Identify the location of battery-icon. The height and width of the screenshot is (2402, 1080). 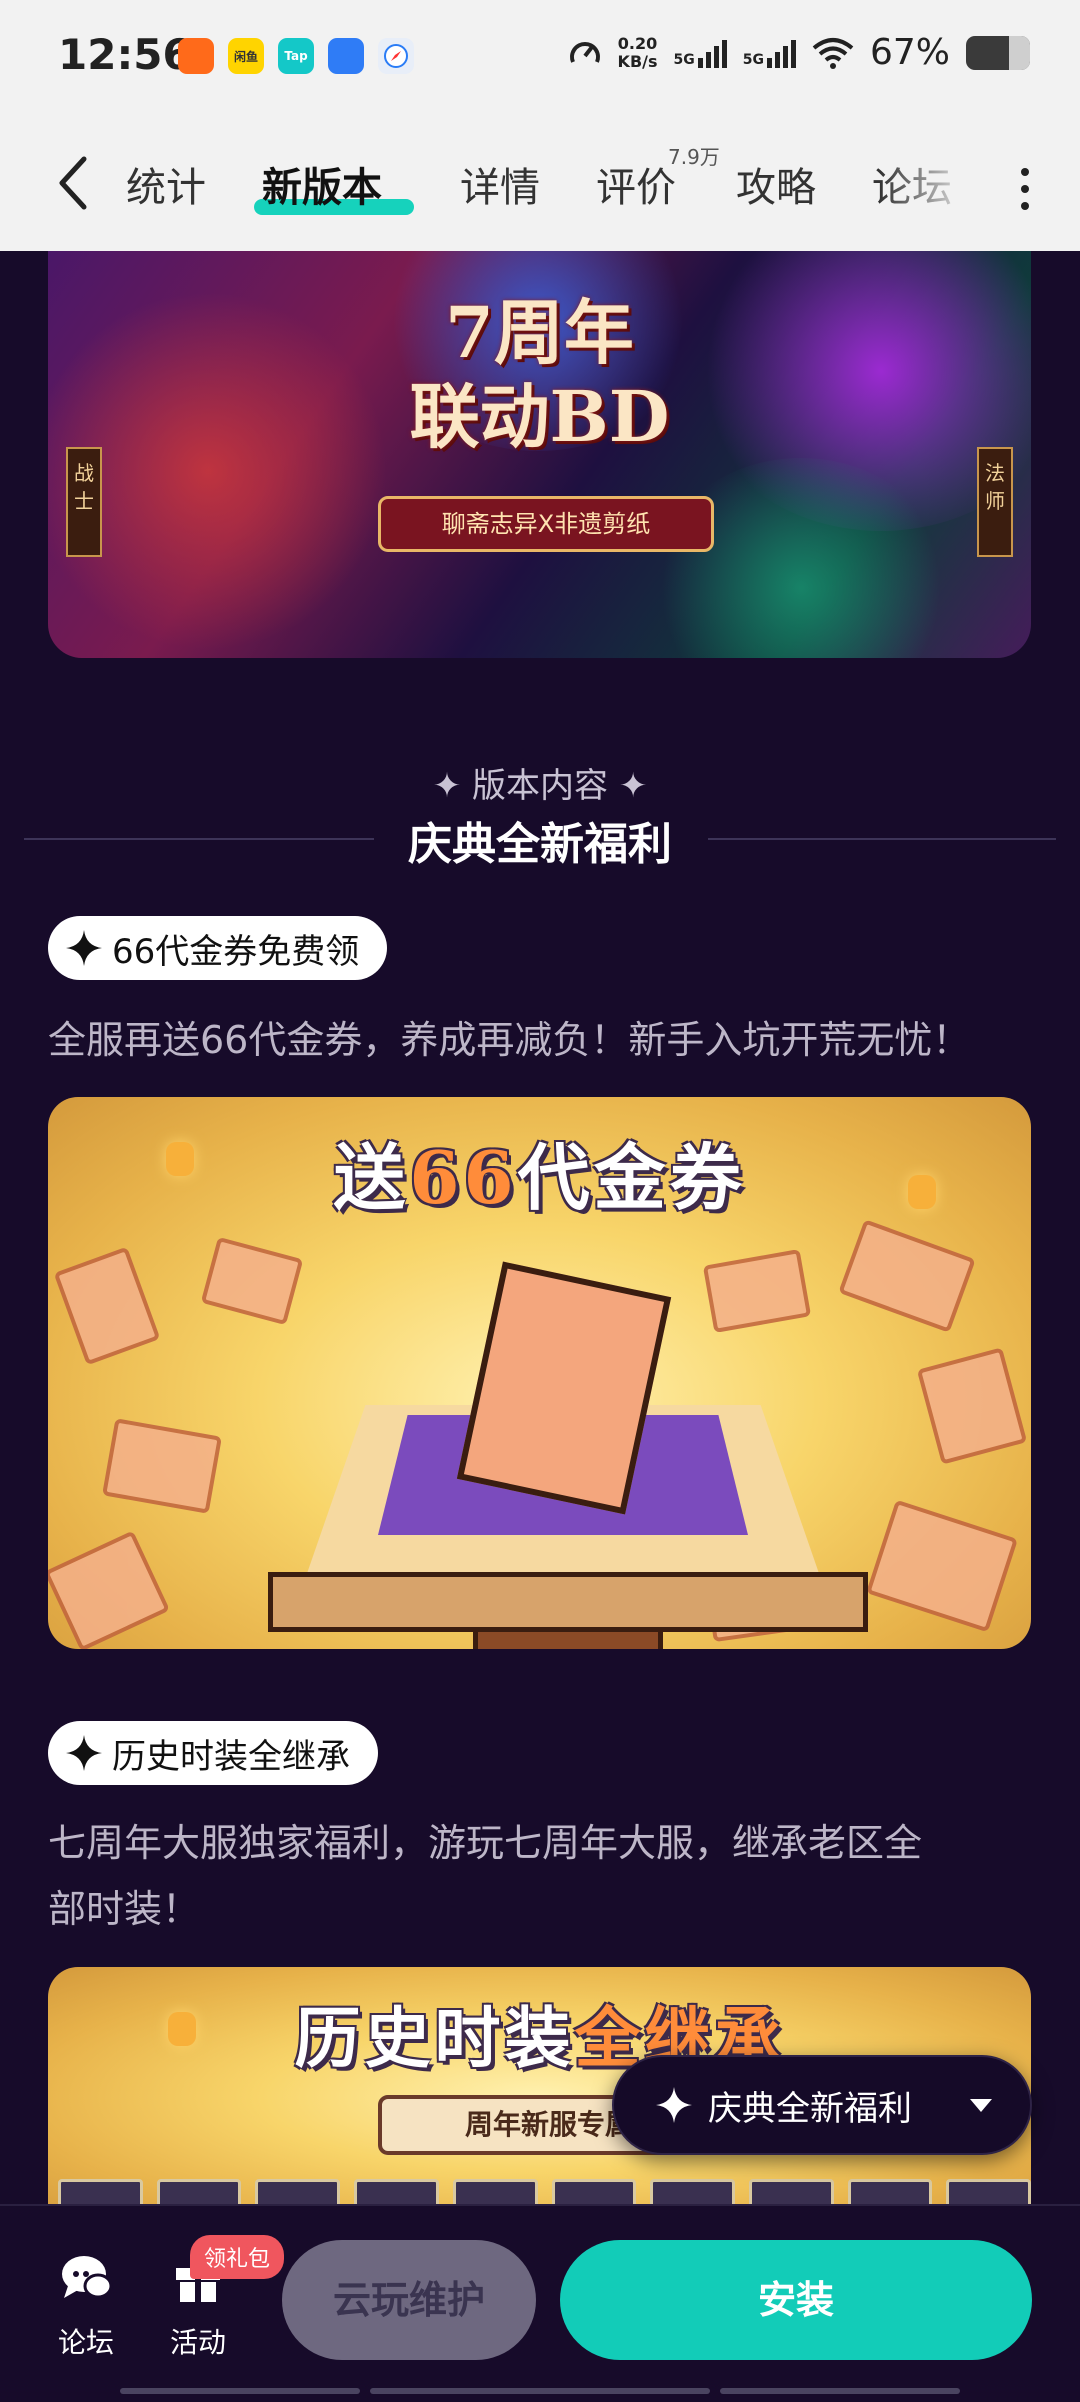
(998, 52).